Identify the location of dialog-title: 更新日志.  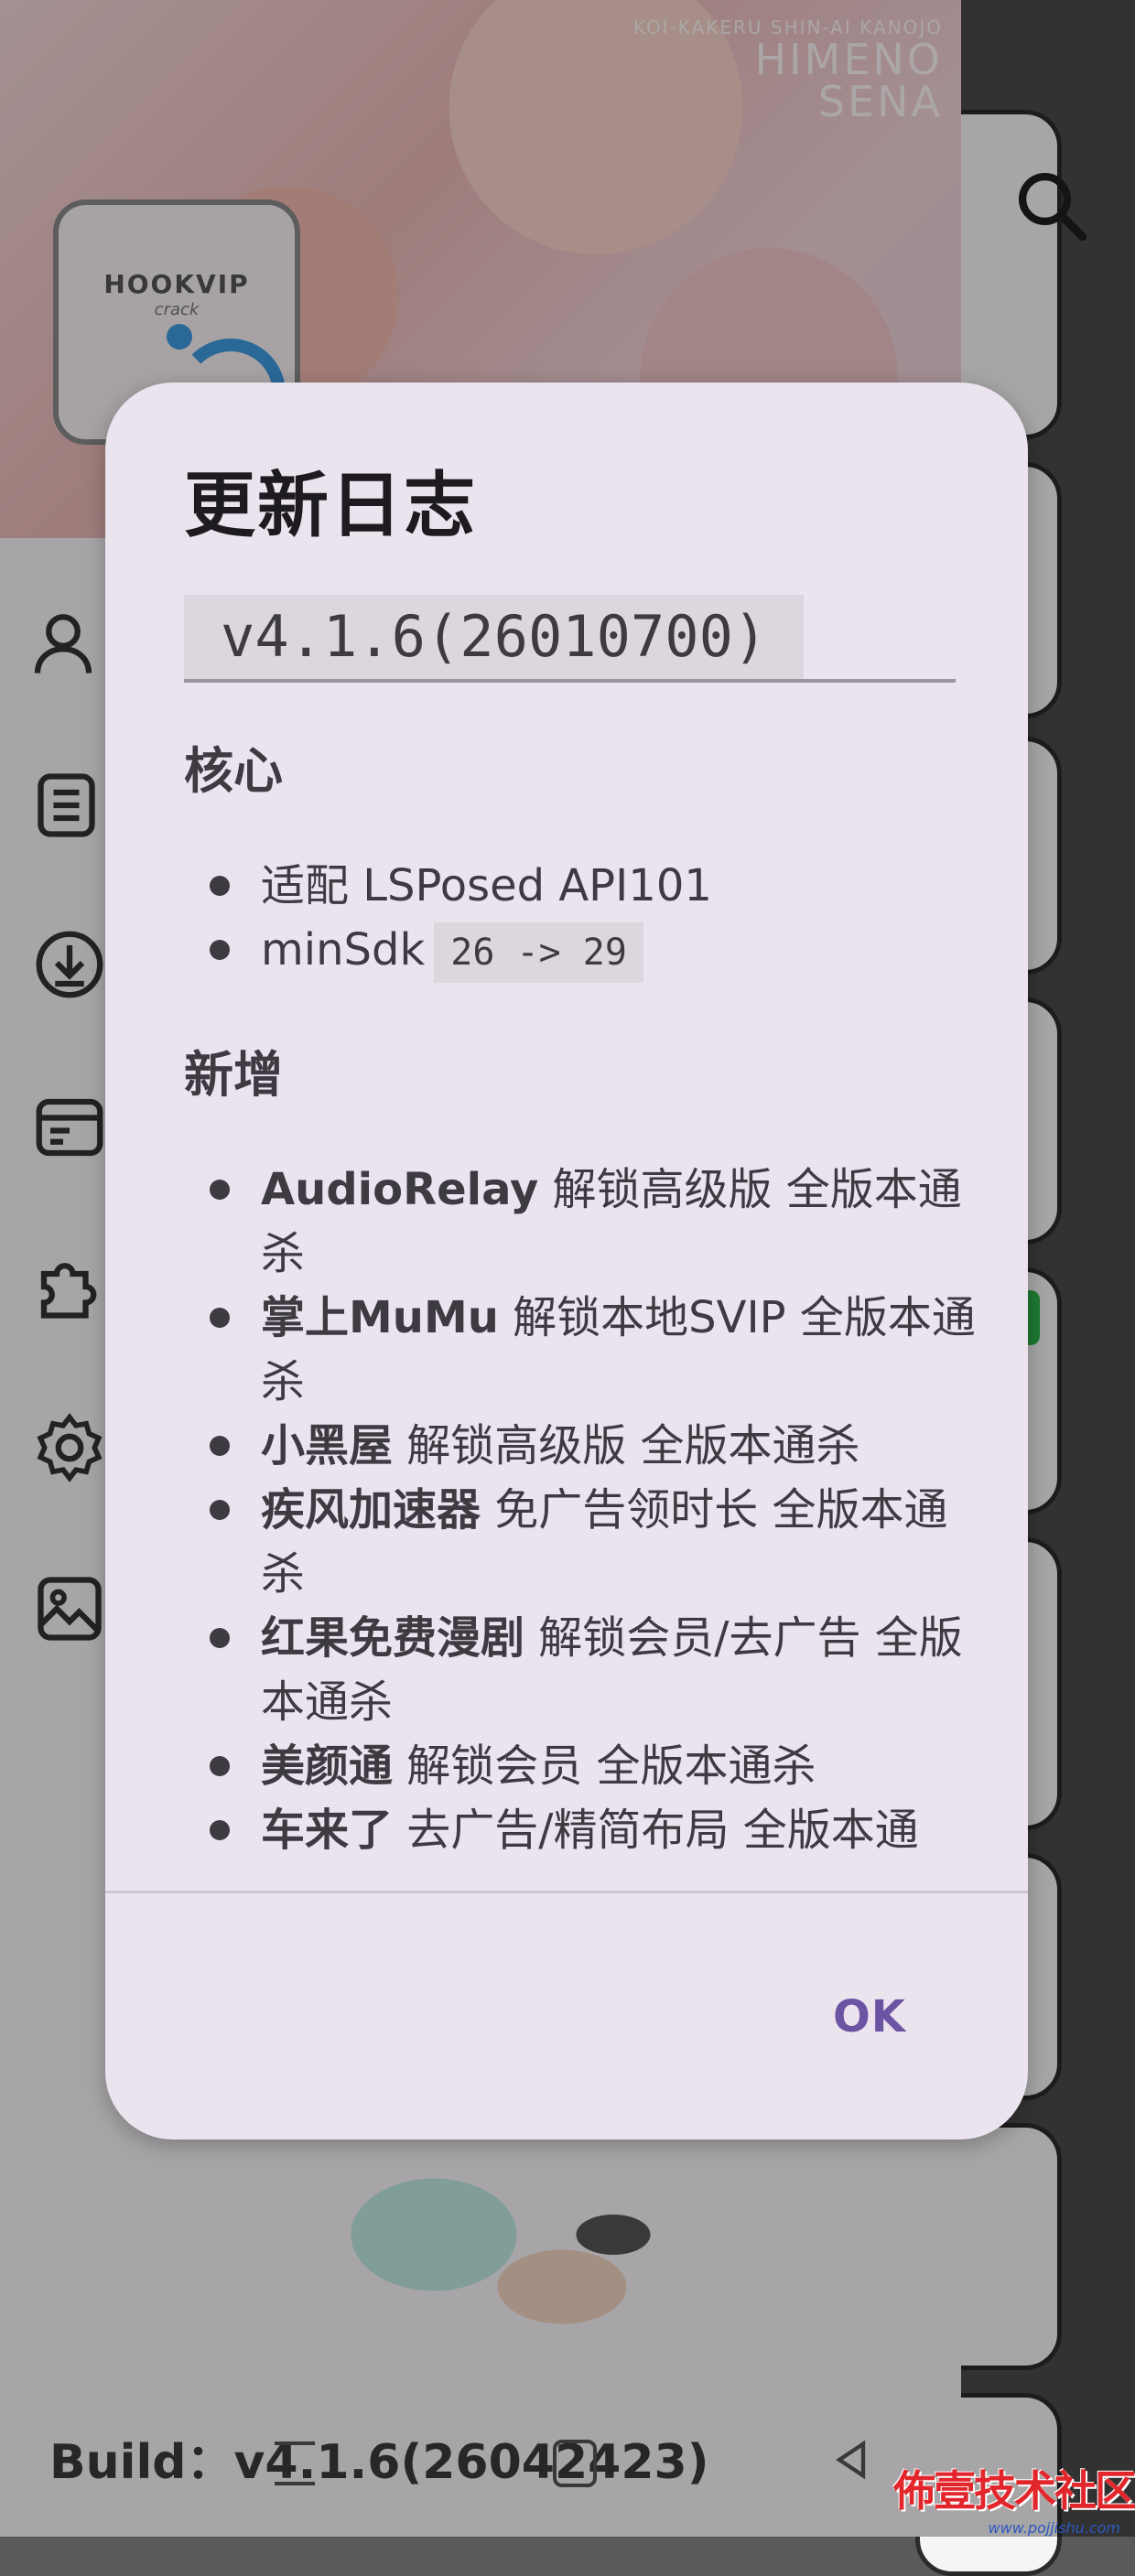
(331, 506).